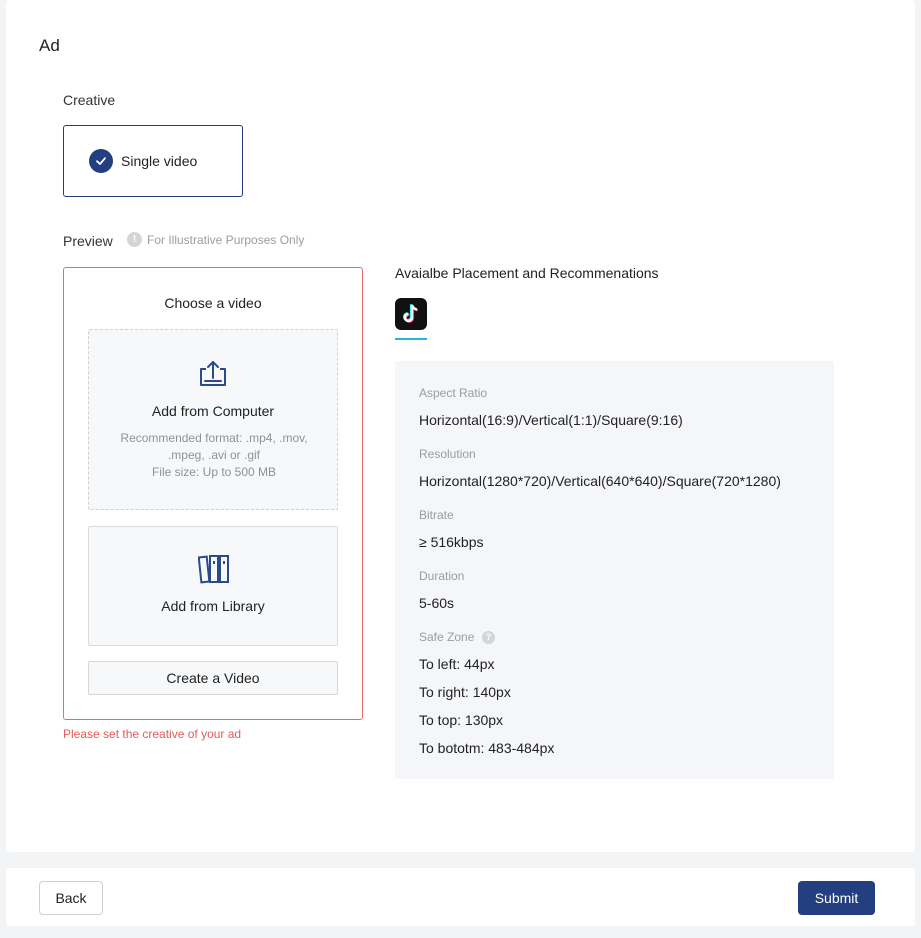  What do you see at coordinates (447, 637) in the screenshot?
I see `safe-zone-label: Safe Zone` at bounding box center [447, 637].